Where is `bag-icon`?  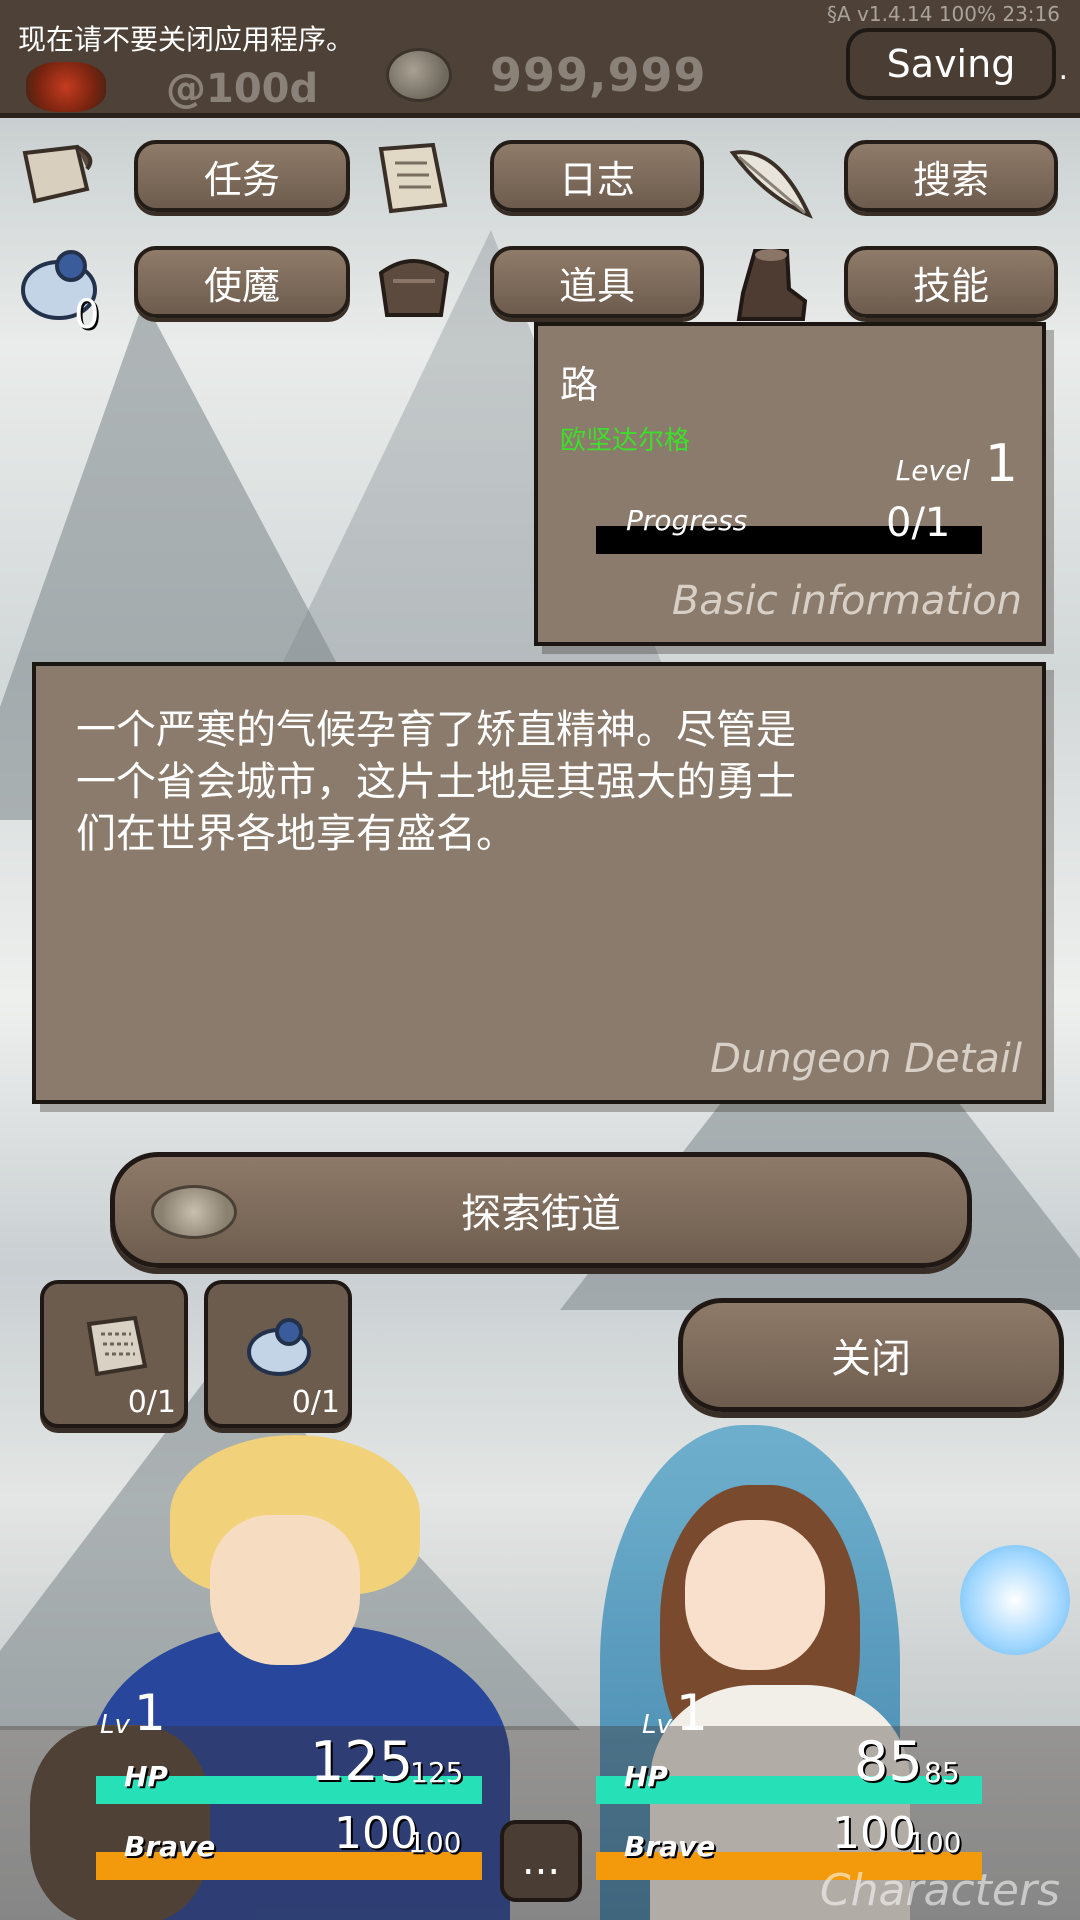
bag-icon is located at coordinates (414, 285).